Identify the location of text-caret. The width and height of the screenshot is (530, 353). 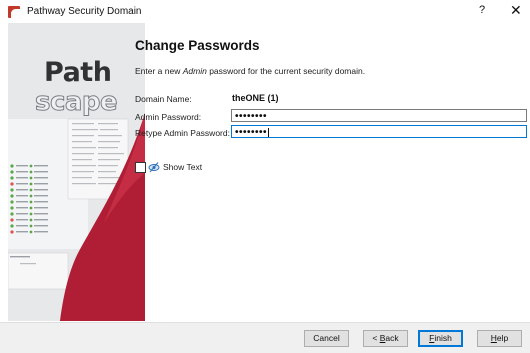
(269, 132).